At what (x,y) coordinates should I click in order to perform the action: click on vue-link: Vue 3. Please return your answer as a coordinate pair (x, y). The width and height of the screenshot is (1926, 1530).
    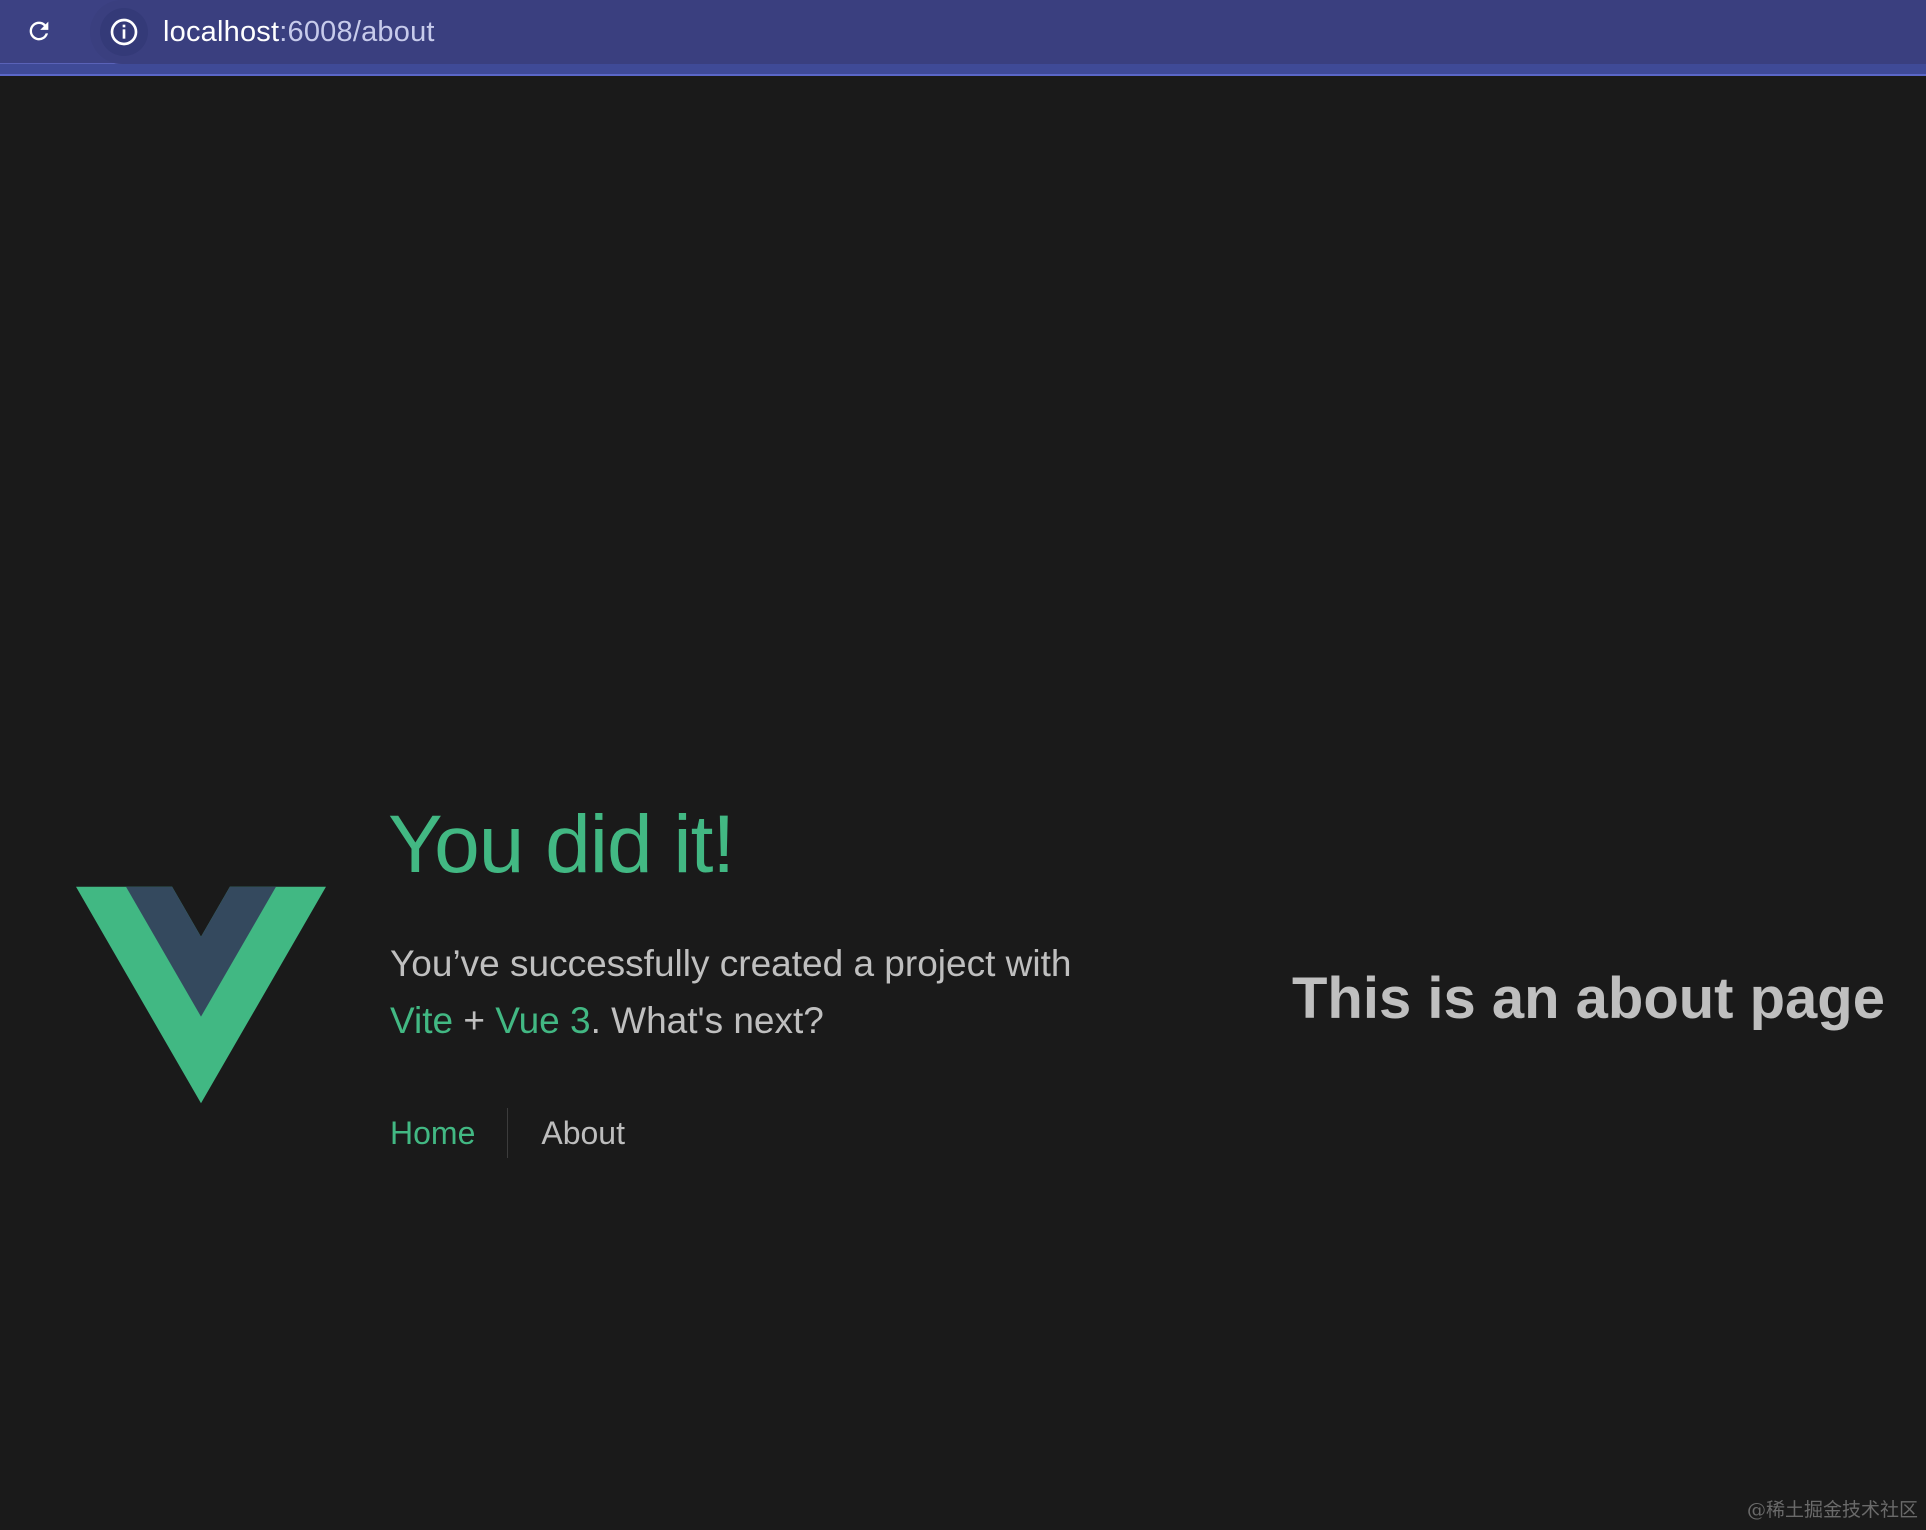
    Looking at the image, I should click on (542, 1020).